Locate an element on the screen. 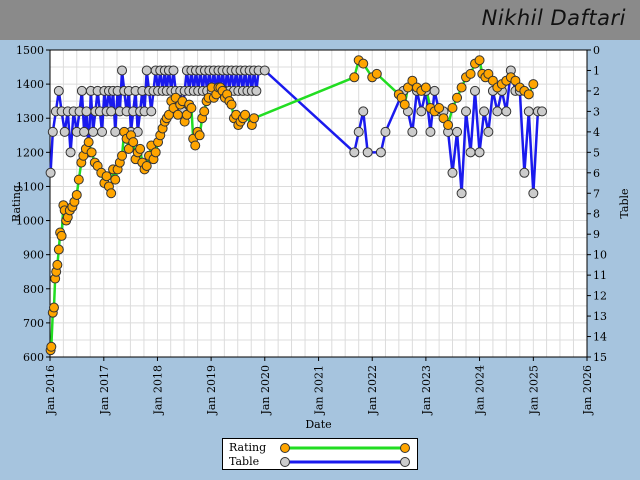  legend-swatch-rating is located at coordinates (345, 448).